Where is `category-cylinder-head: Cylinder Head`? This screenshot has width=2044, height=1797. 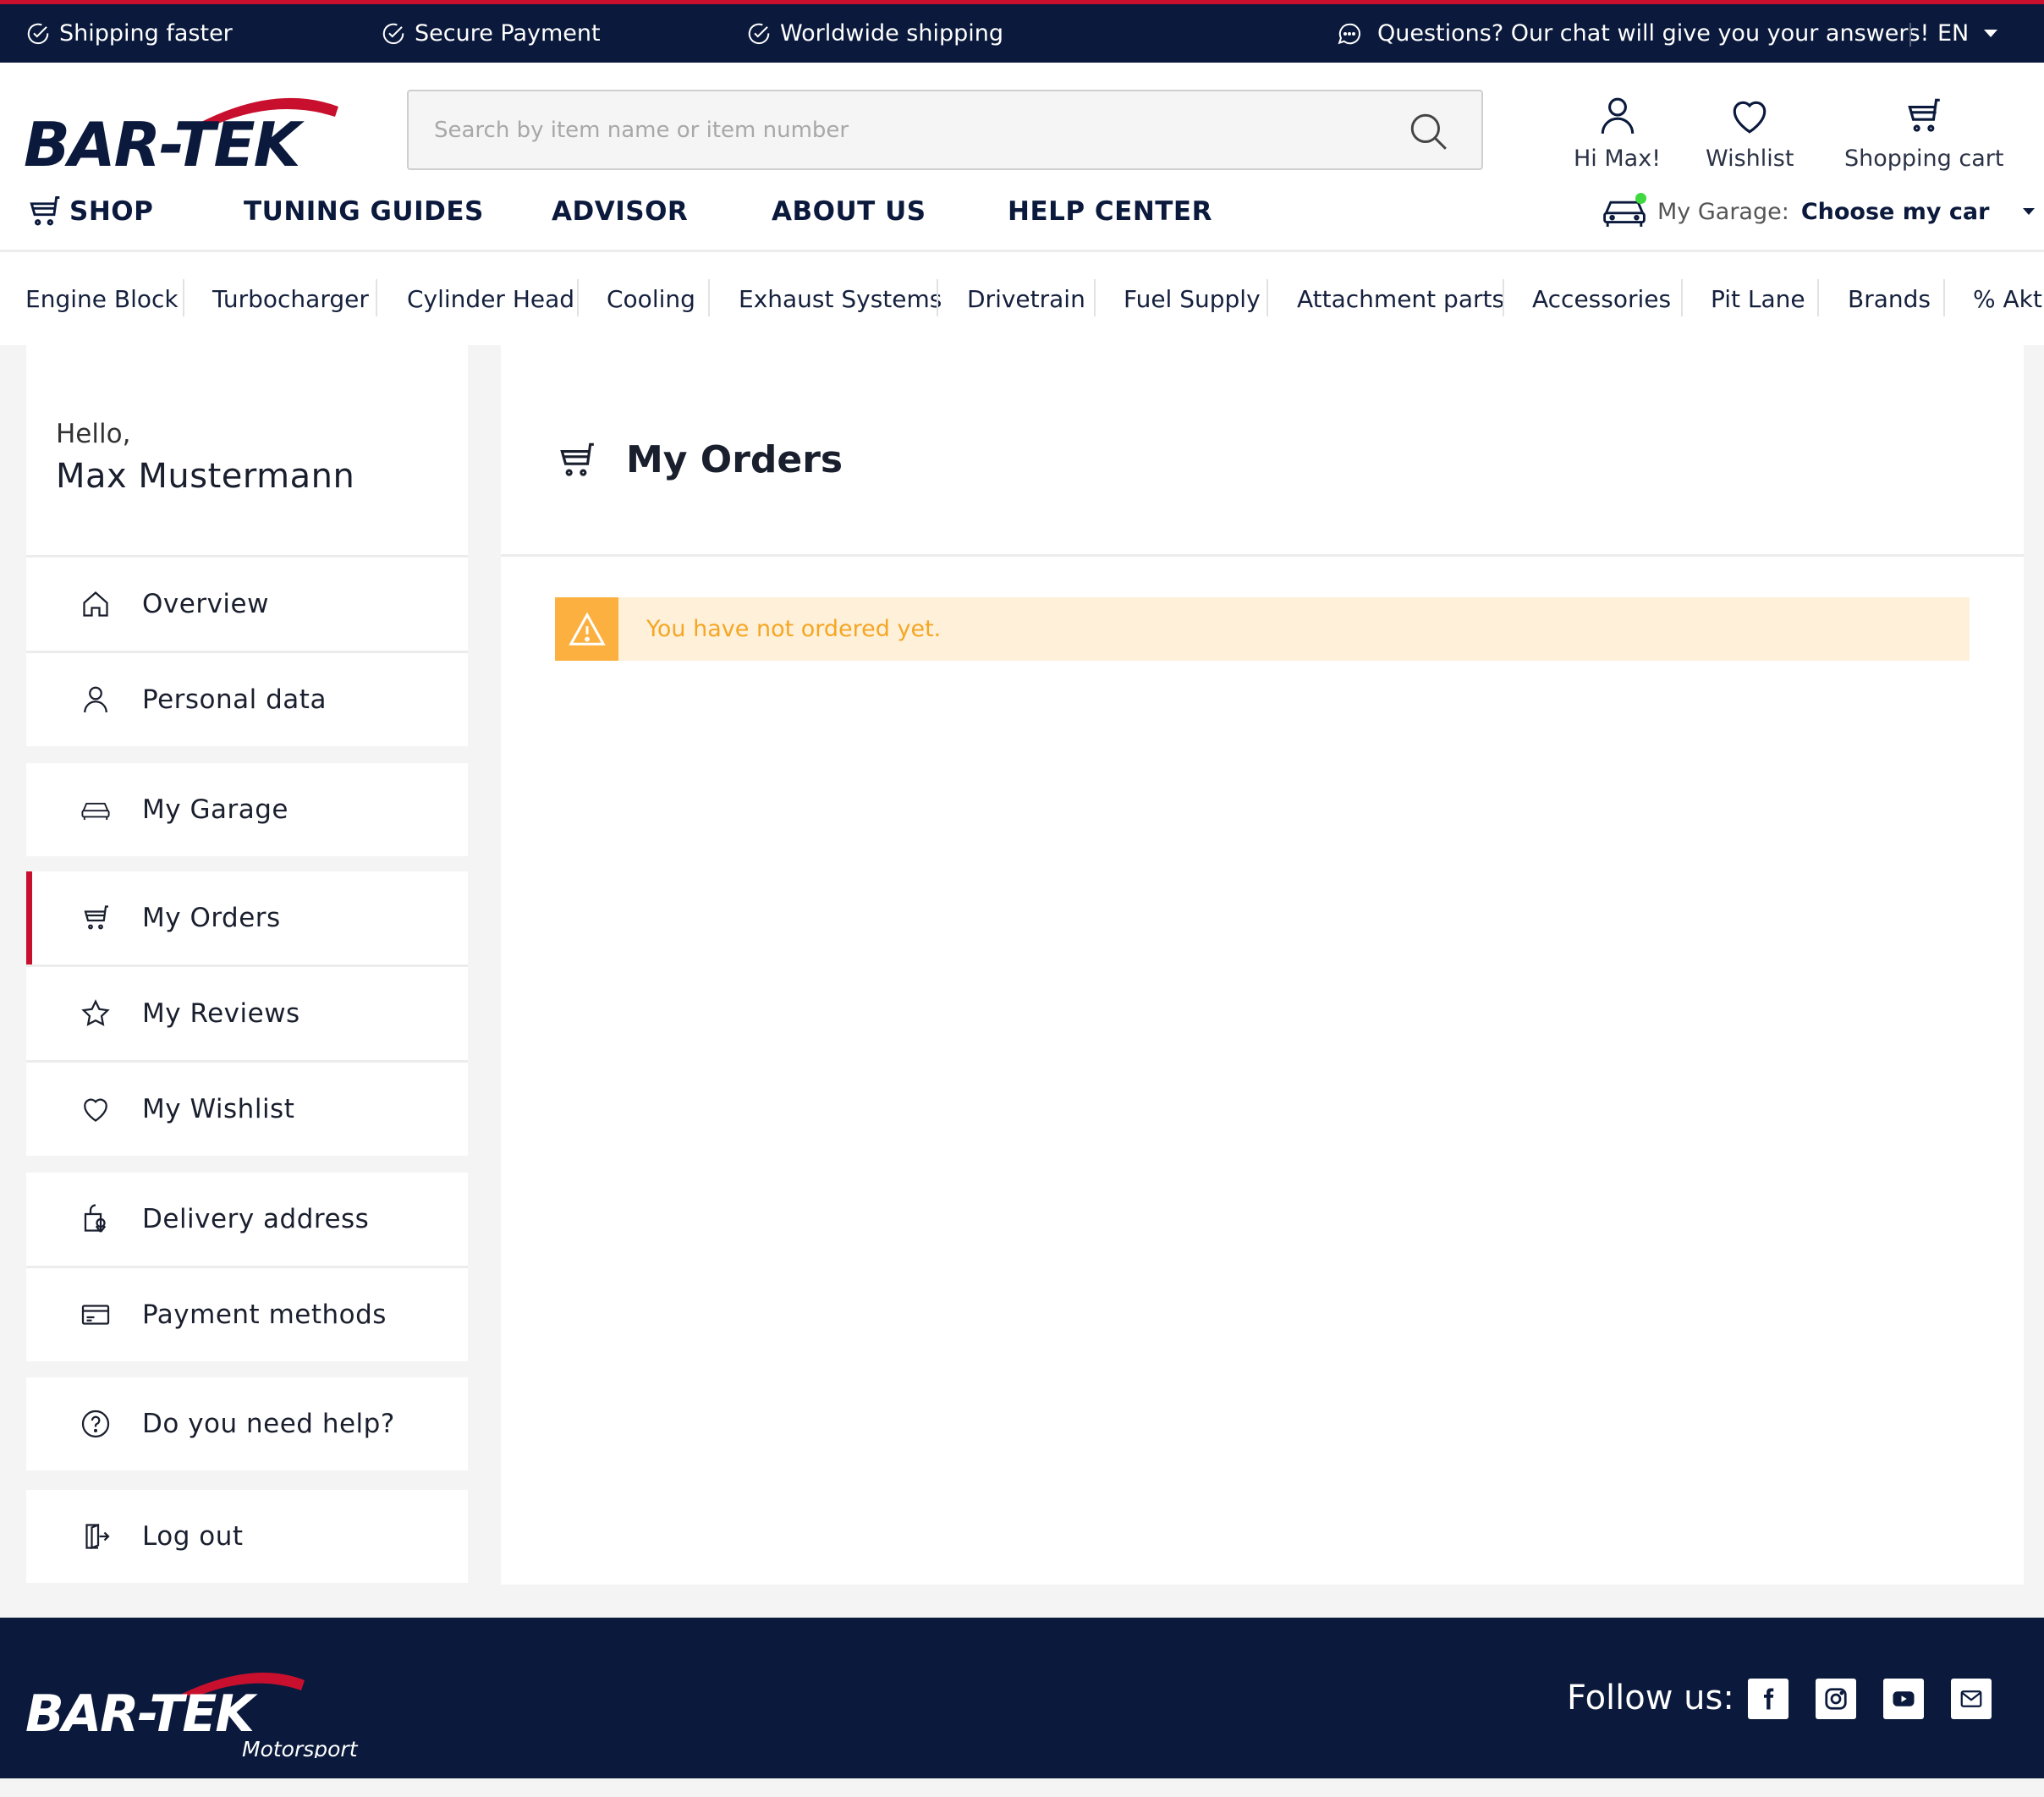 category-cylinder-head: Cylinder Head is located at coordinates (490, 298).